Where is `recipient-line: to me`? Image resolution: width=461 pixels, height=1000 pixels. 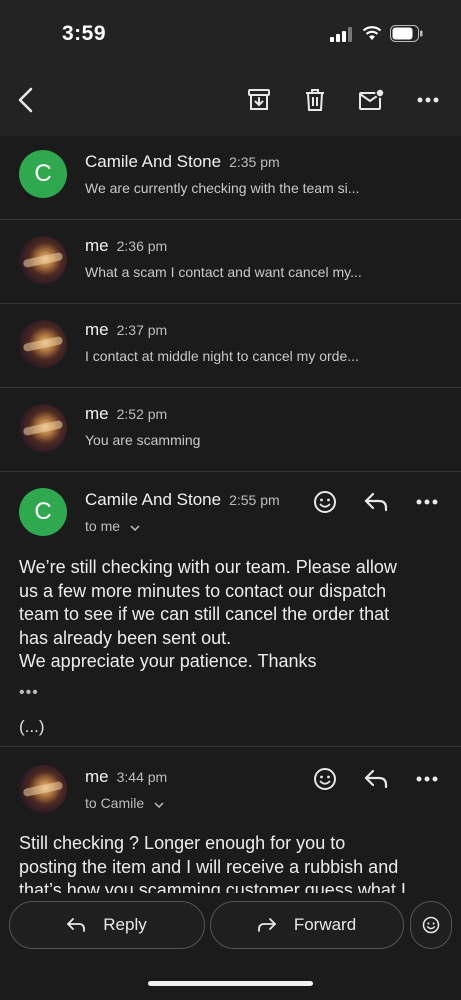 recipient-line: to me is located at coordinates (112, 526).